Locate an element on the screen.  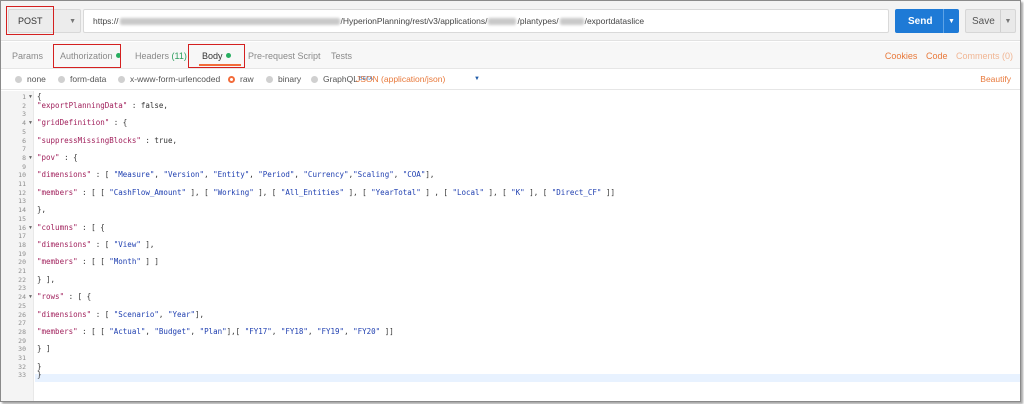
line-number: 19 is located at coordinates (22, 253).